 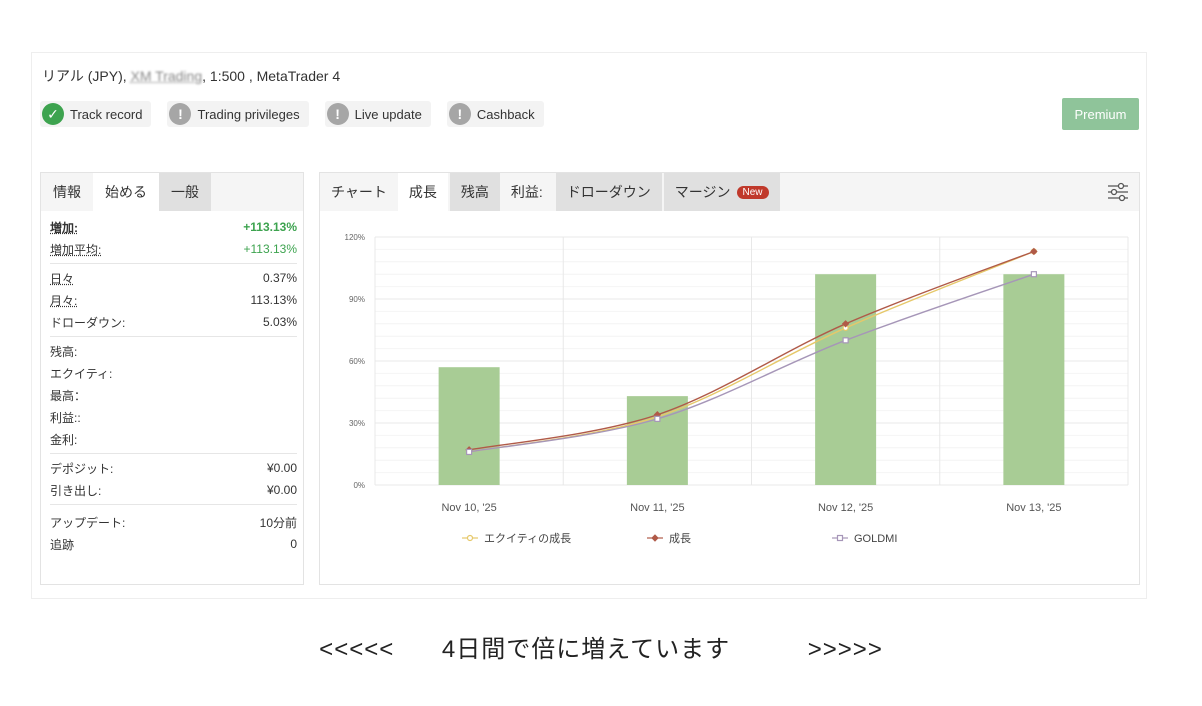 I want to click on x-tick-label: Nov 11, '25, so click(x=657, y=508).